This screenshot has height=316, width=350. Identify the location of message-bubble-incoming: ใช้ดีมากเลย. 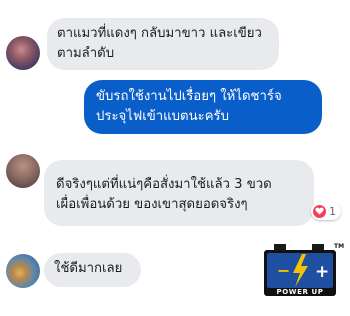
(92, 270).